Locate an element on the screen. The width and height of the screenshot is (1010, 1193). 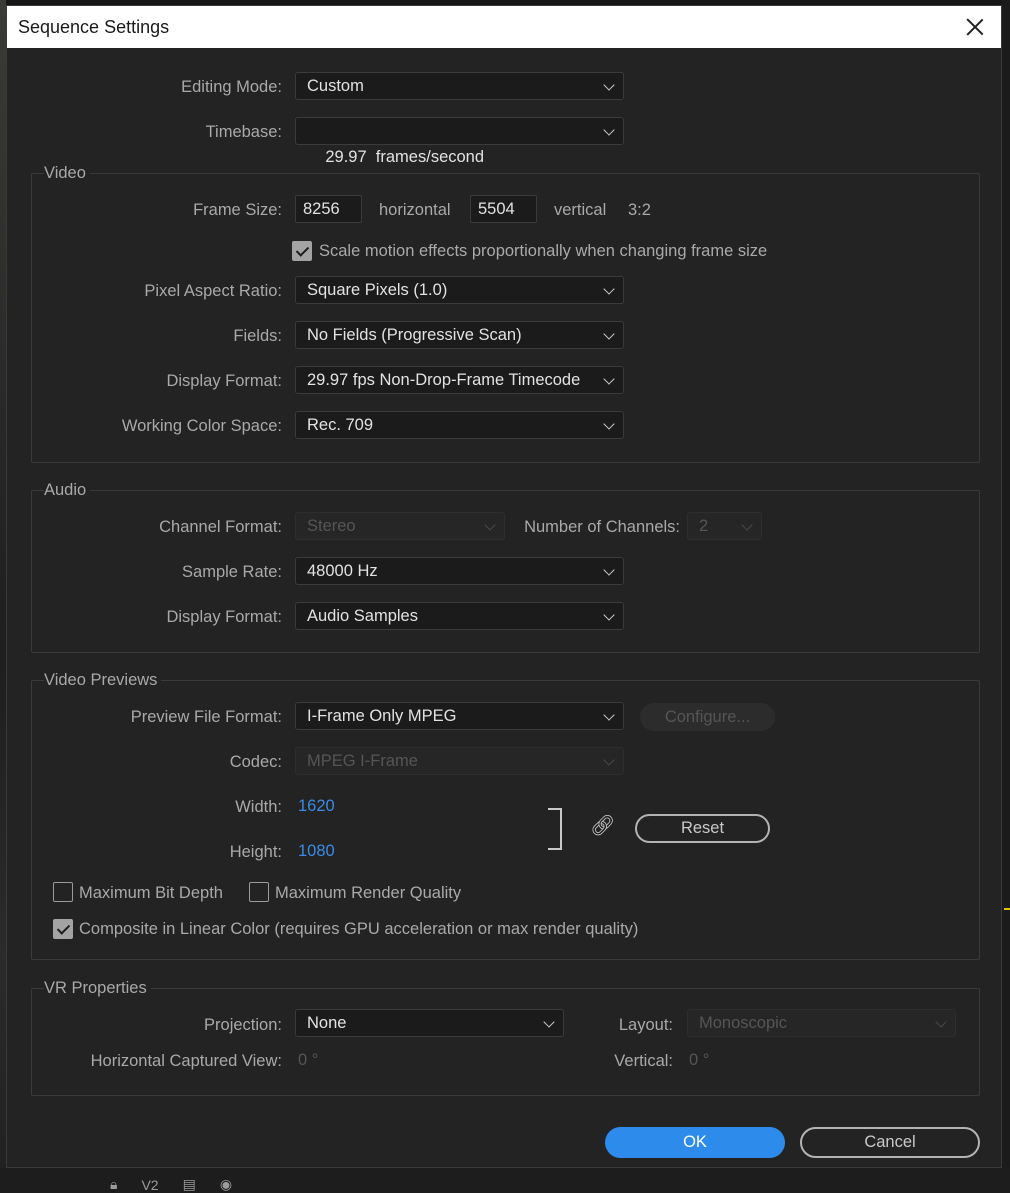
max-bit-depth-checkbox is located at coordinates (63, 892).